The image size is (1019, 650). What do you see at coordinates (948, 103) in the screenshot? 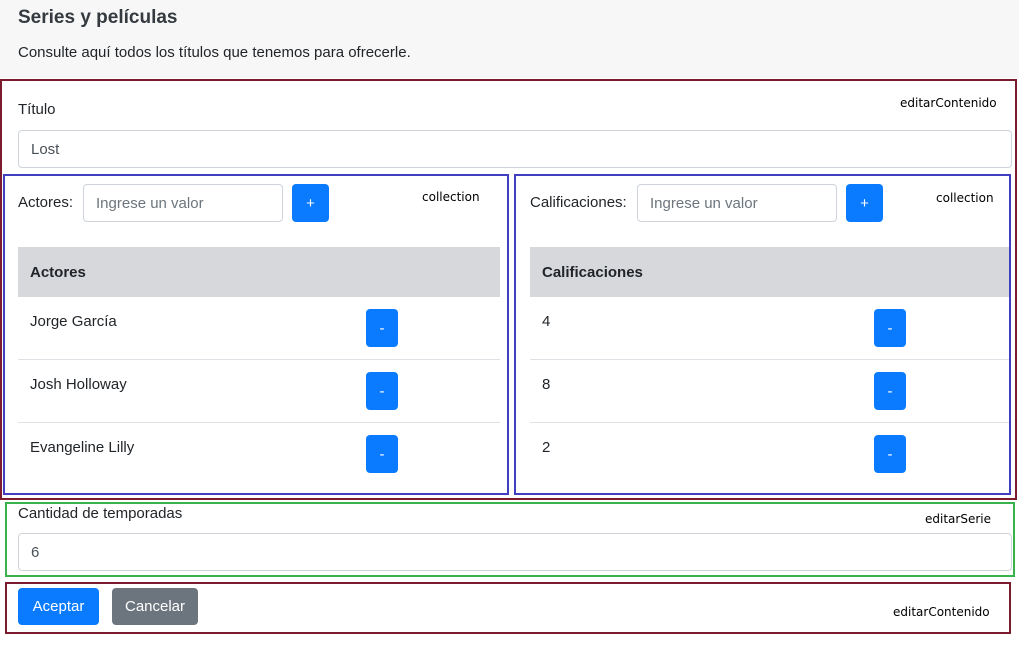
I see `editar-contenido-tag: editarContenido` at bounding box center [948, 103].